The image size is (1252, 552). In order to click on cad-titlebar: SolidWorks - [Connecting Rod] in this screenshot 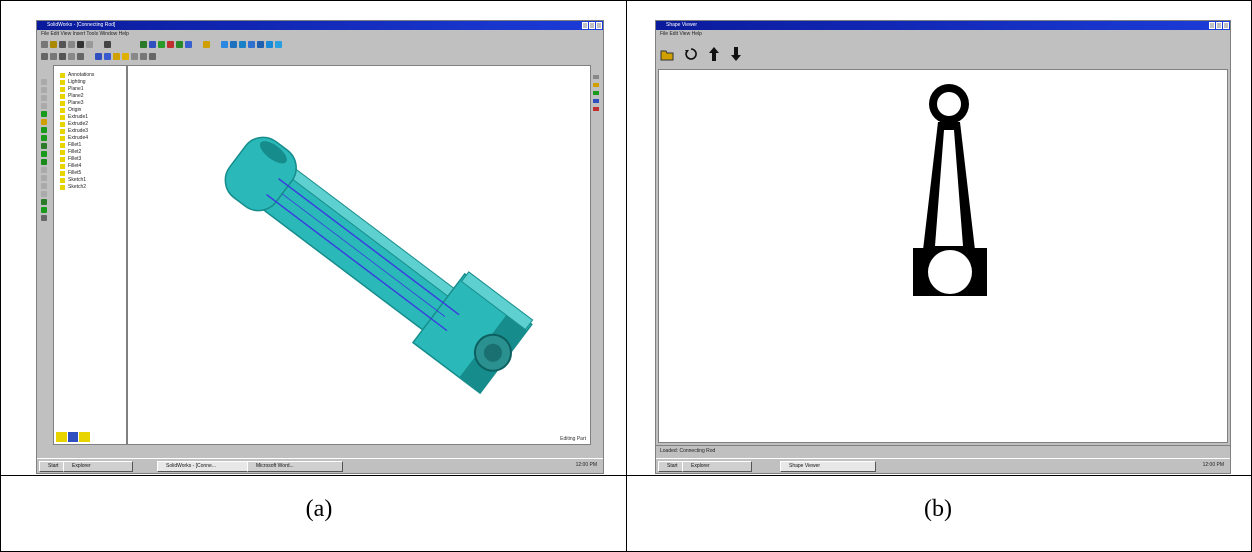, I will do `click(320, 25)`.